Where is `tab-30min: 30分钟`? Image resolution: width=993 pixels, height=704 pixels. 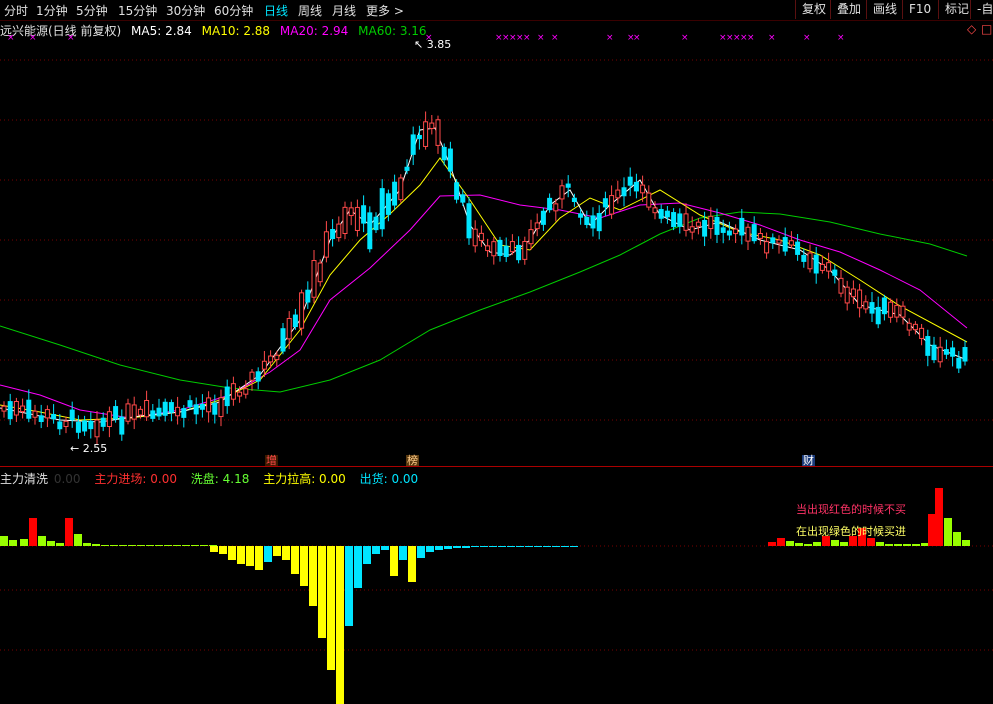
tab-30min: 30分钟 is located at coordinates (185, 10).